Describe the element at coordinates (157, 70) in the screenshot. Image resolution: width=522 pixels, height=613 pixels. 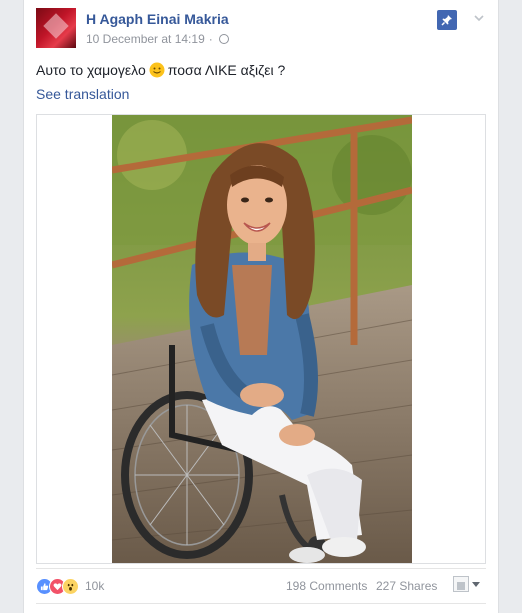
I see `smile-emoji-icon` at that location.